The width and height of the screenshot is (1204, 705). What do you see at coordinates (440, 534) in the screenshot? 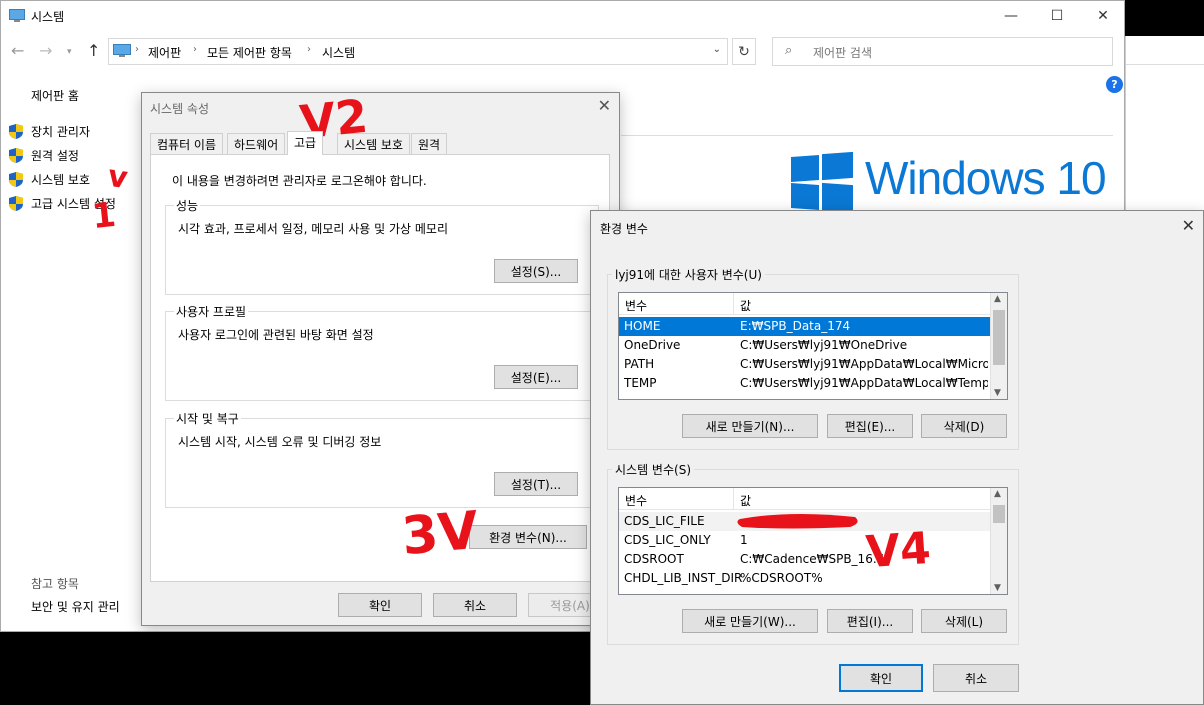
I see `annotation-mark-3: 3V` at bounding box center [440, 534].